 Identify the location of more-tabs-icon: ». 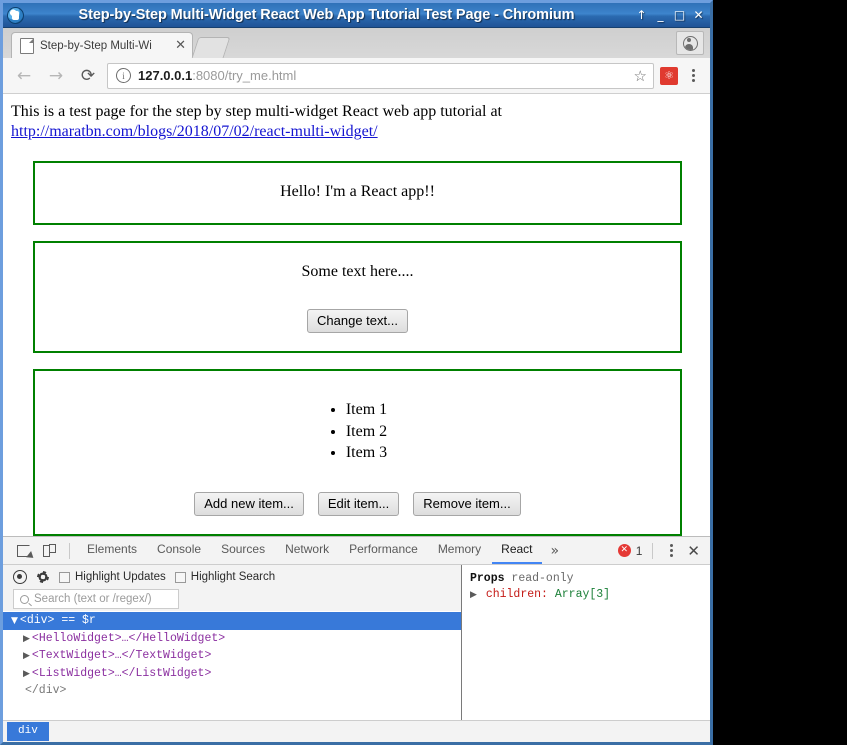
(555, 551).